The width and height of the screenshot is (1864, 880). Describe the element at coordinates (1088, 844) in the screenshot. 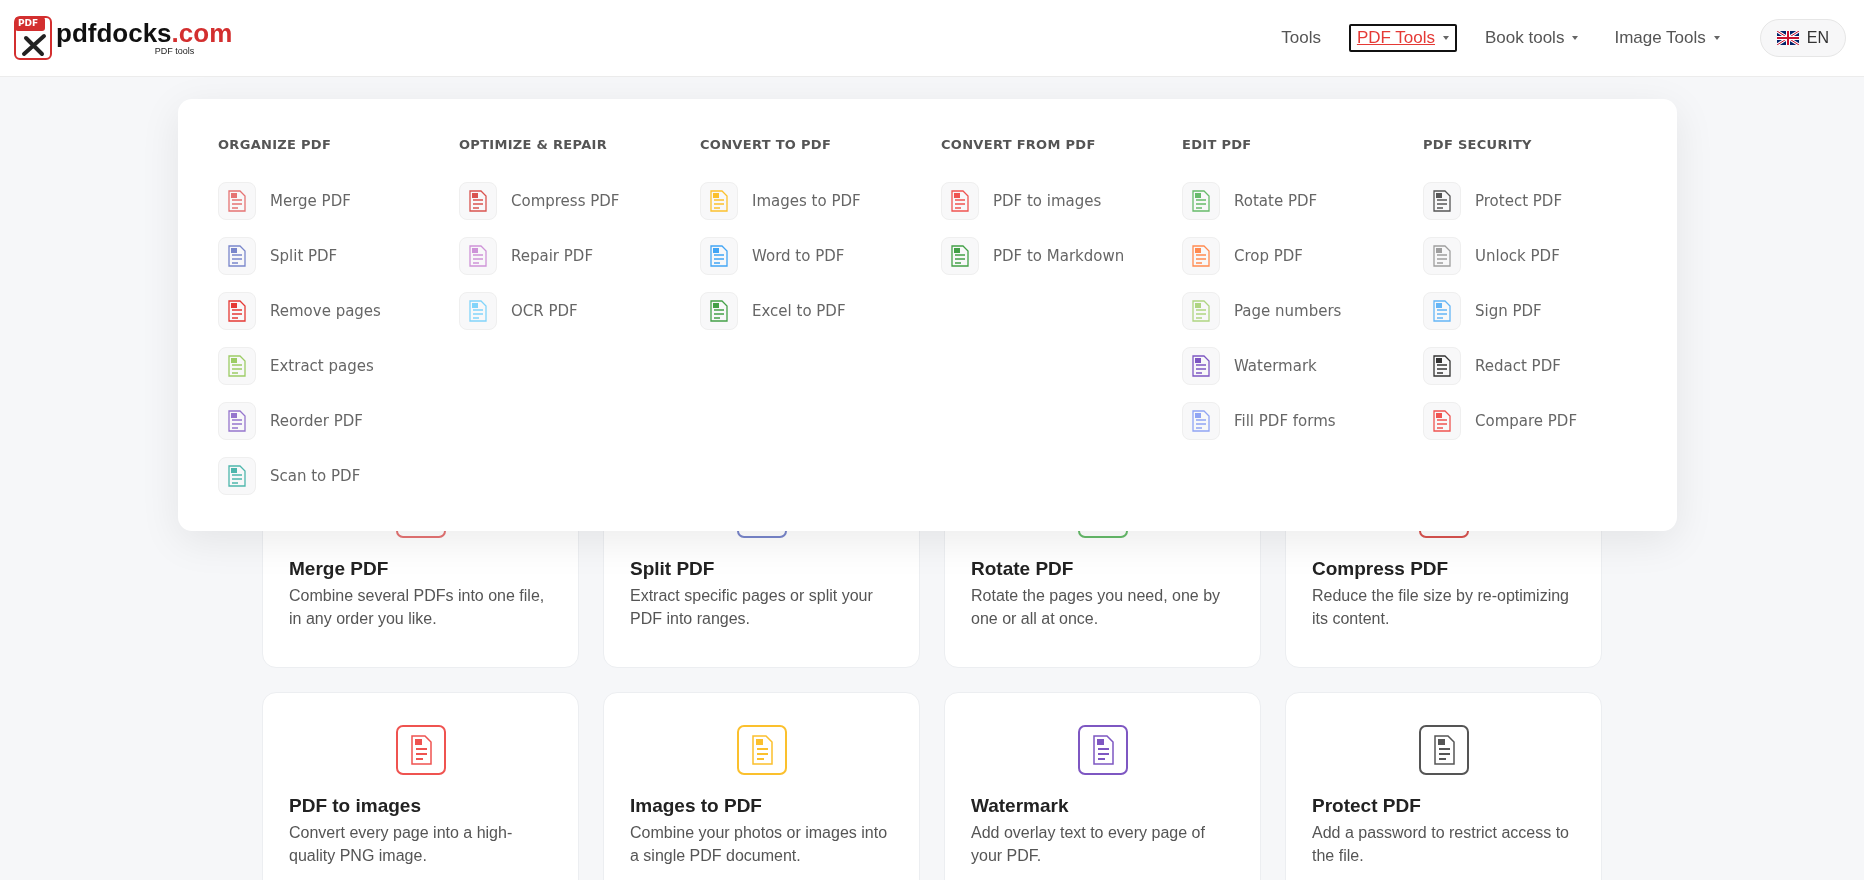

I see `card-description: Add overlay text to every page of your PDF.` at that location.